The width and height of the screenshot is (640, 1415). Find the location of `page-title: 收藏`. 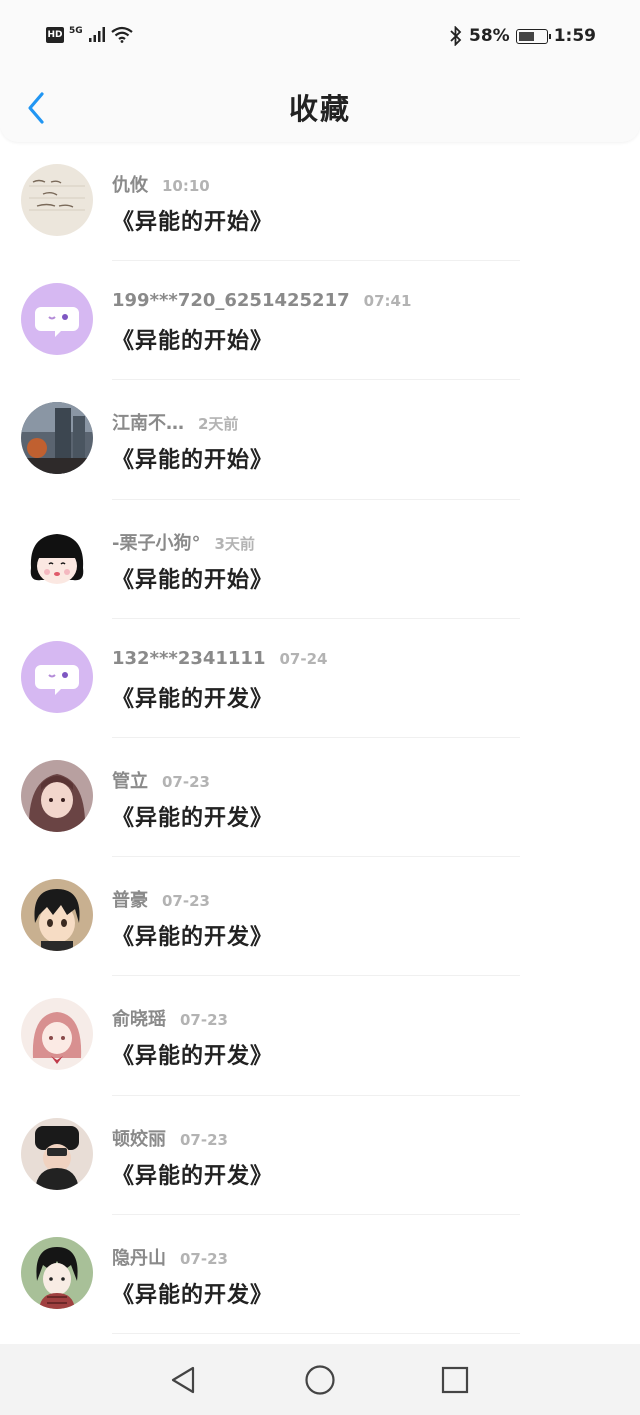

page-title: 收藏 is located at coordinates (319, 109).